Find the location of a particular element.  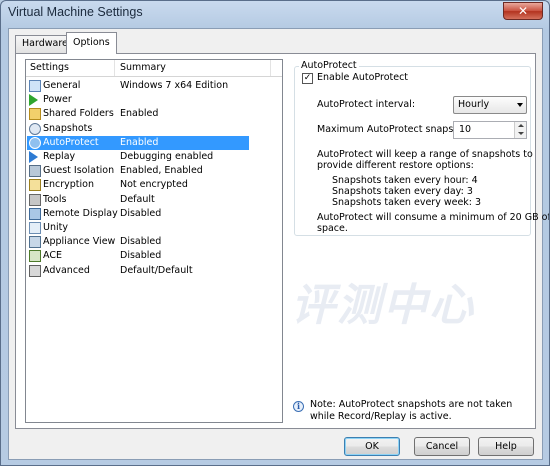

interval-value: Hourly is located at coordinates (474, 104).